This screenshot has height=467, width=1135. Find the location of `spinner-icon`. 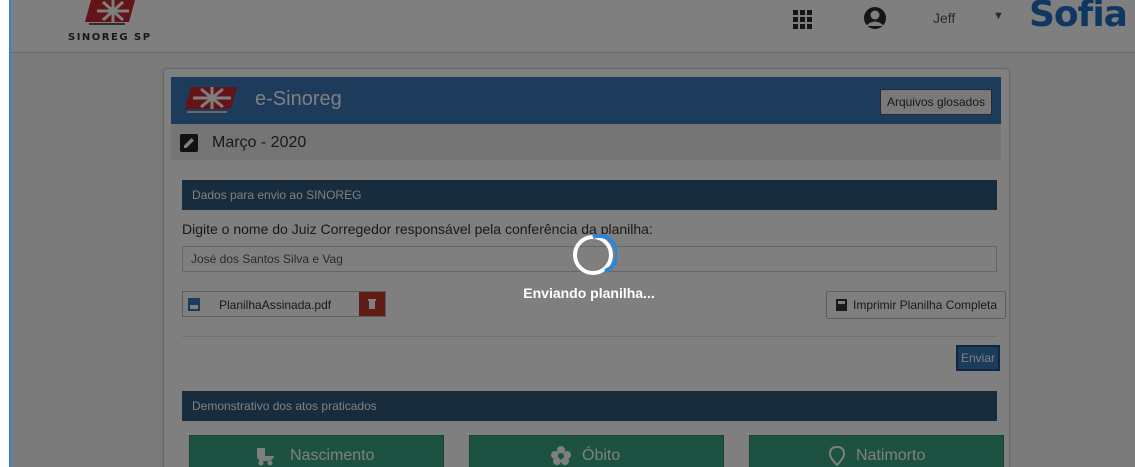

spinner-icon is located at coordinates (595, 254).